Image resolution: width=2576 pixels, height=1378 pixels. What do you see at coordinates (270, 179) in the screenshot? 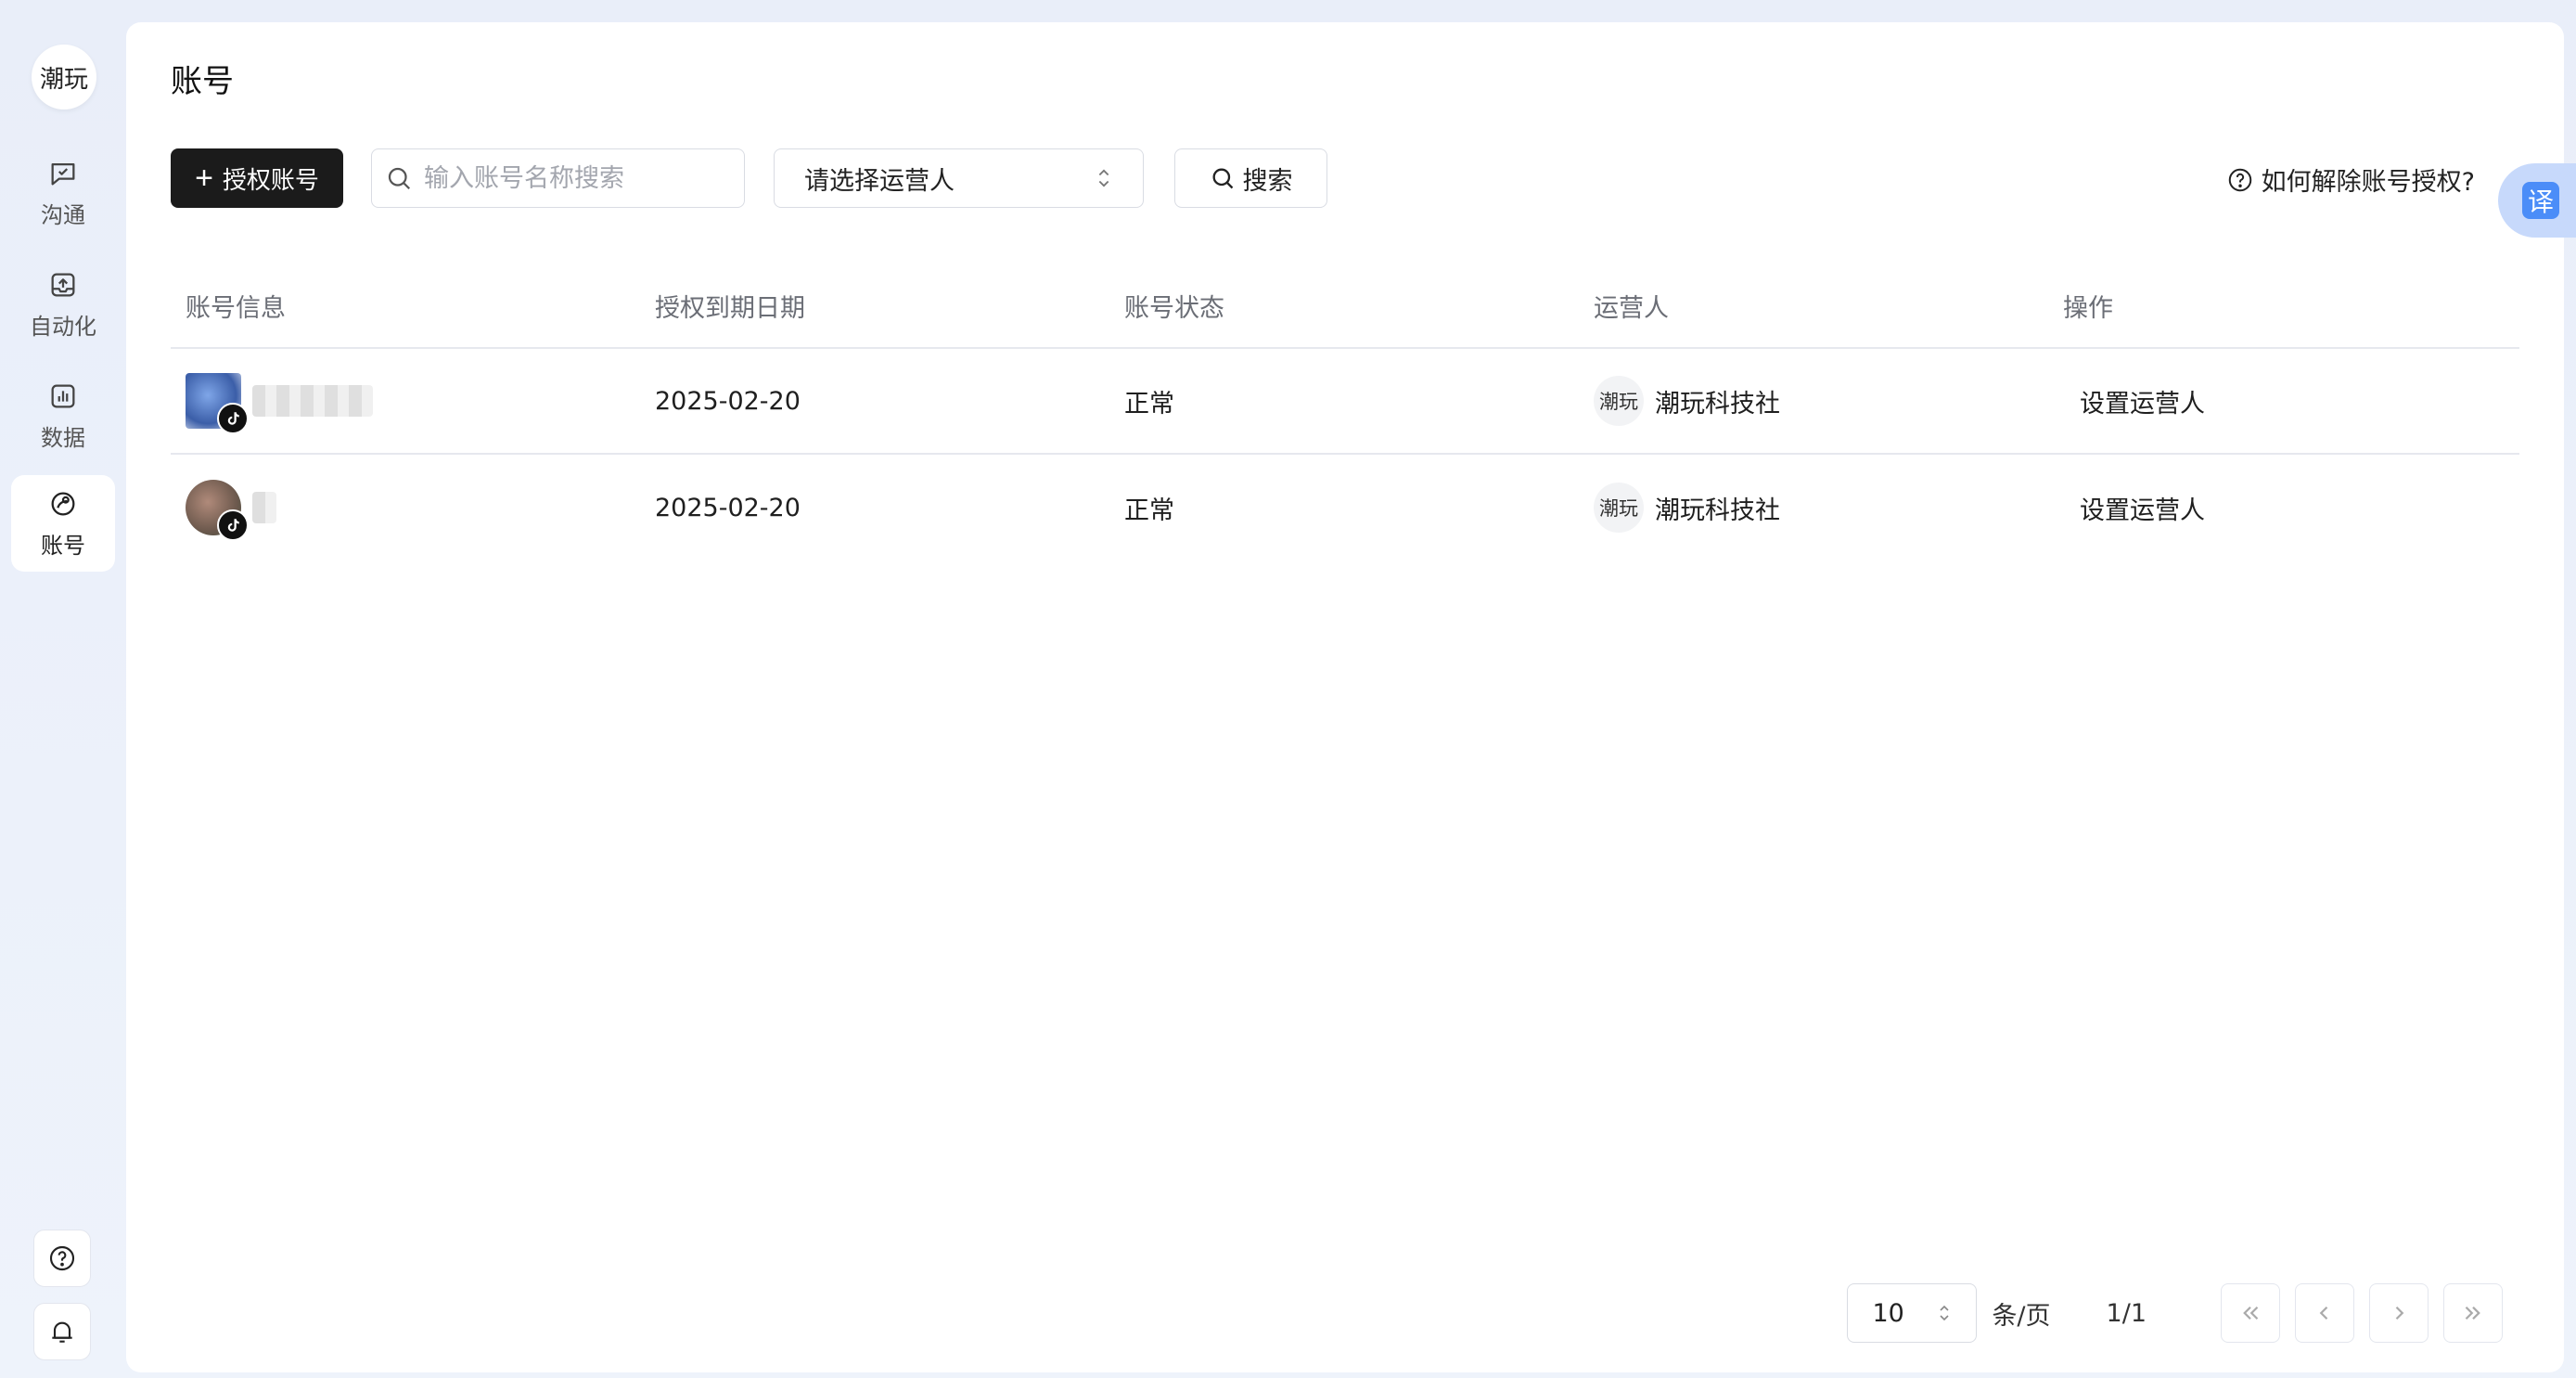
I see `authorize-account-label: 授权账号` at bounding box center [270, 179].